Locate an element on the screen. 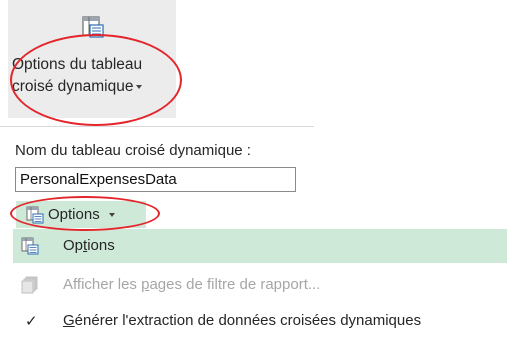 The width and height of the screenshot is (507, 338). report-pages-icon is located at coordinates (29, 285).